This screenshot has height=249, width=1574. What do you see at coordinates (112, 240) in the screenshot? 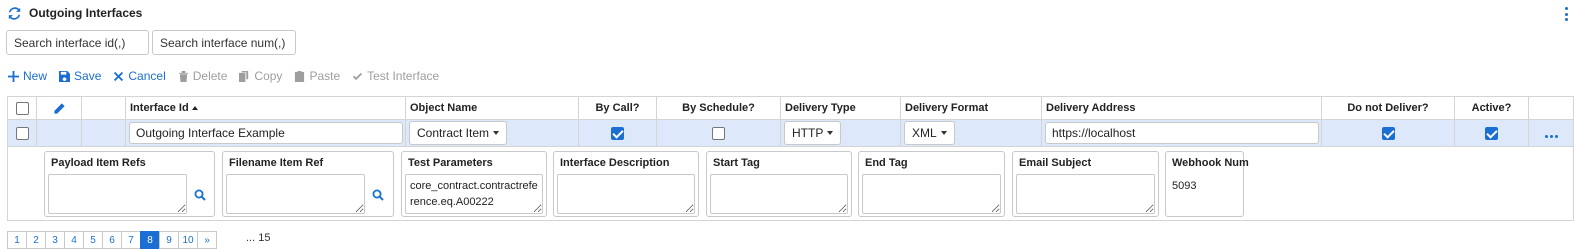
I see `page-button: 6` at bounding box center [112, 240].